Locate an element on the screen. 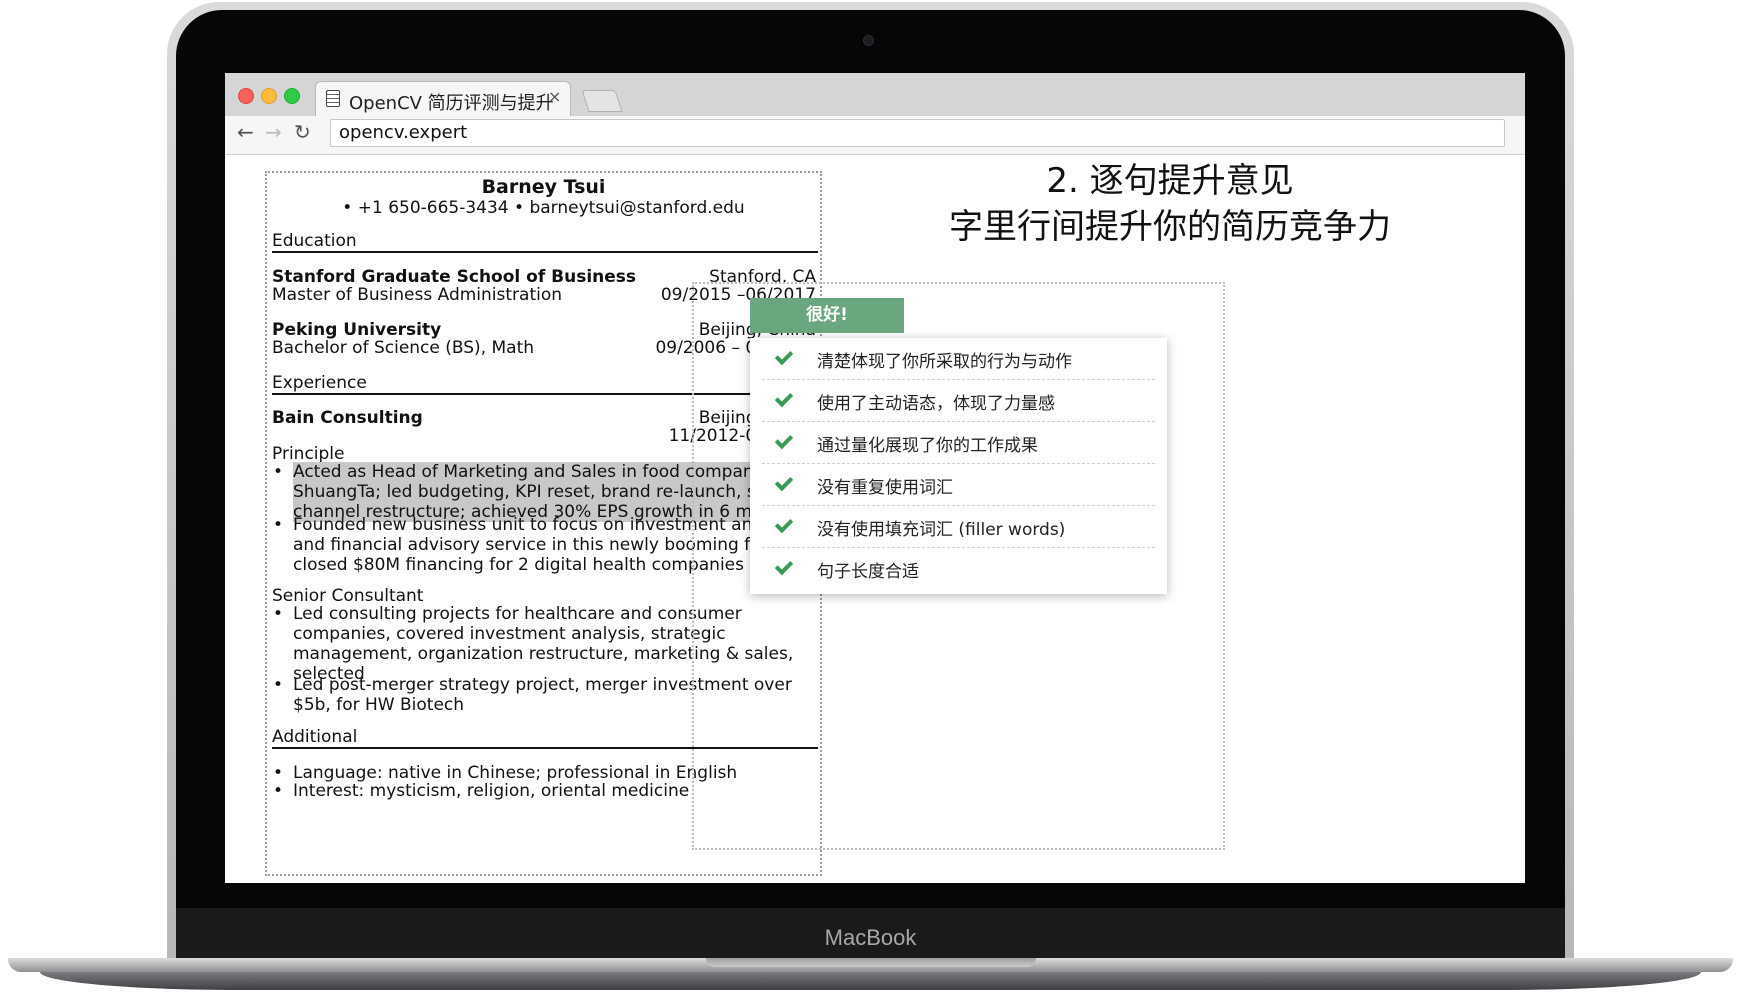 The width and height of the screenshot is (1741, 997). laptop-brand-label: MacBook is located at coordinates (870, 937).